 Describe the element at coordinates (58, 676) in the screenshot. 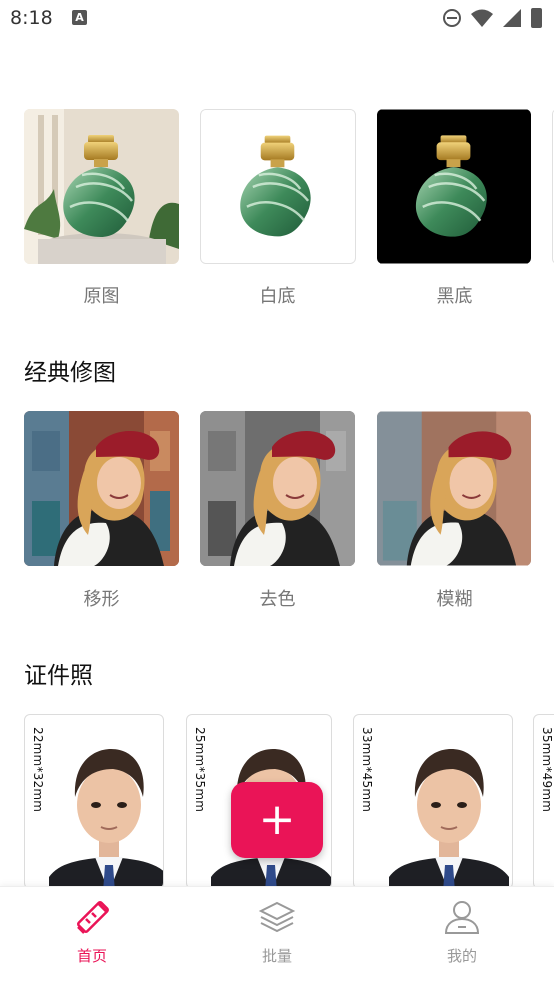

I see `id-photo-section-title: 证件照` at that location.